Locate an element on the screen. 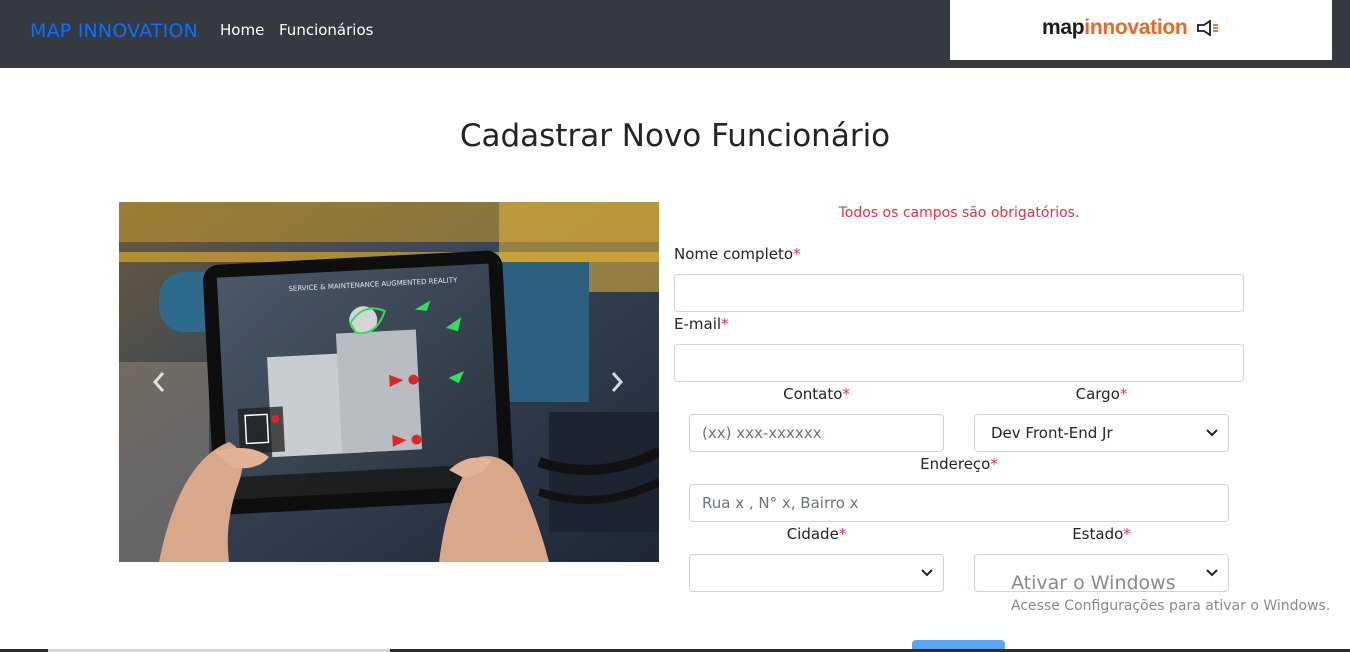  cargo-select: Dev Front-End Jr is located at coordinates (1101, 433).